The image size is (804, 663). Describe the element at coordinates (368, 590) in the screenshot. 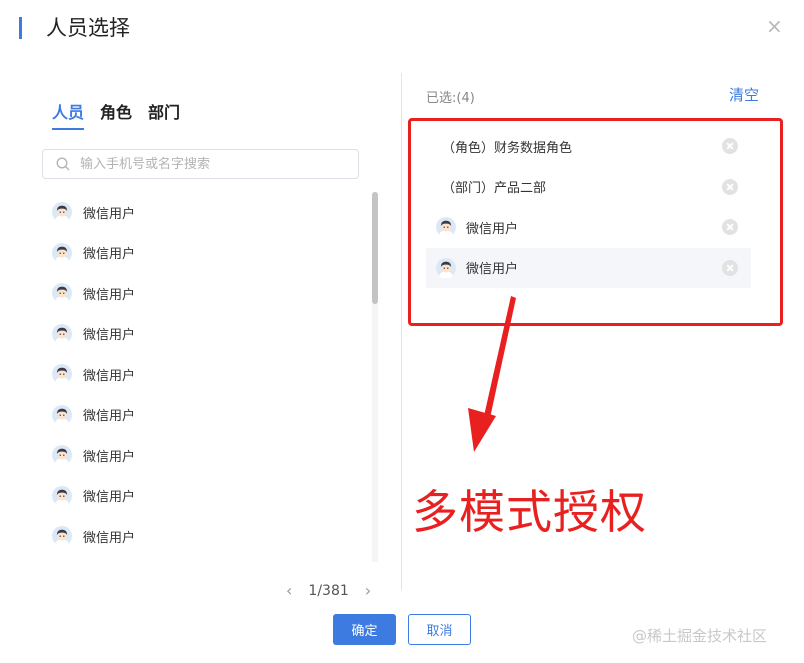

I see `next-page-icon: ›` at that location.